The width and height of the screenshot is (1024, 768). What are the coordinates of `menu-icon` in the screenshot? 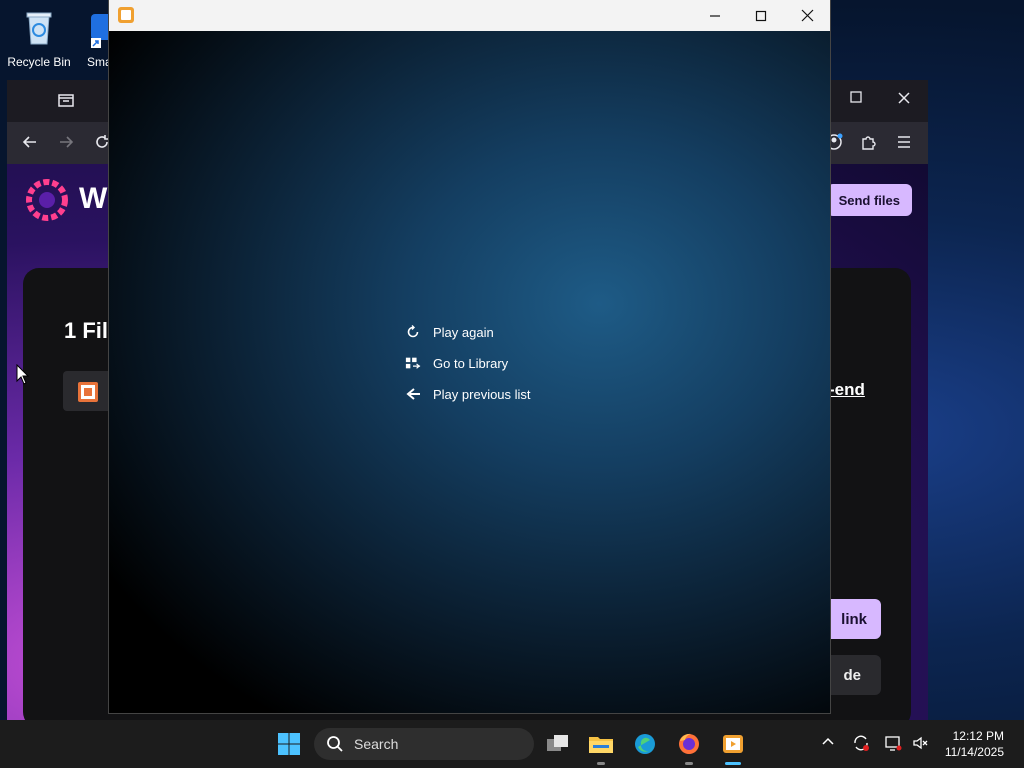 It's located at (904, 144).